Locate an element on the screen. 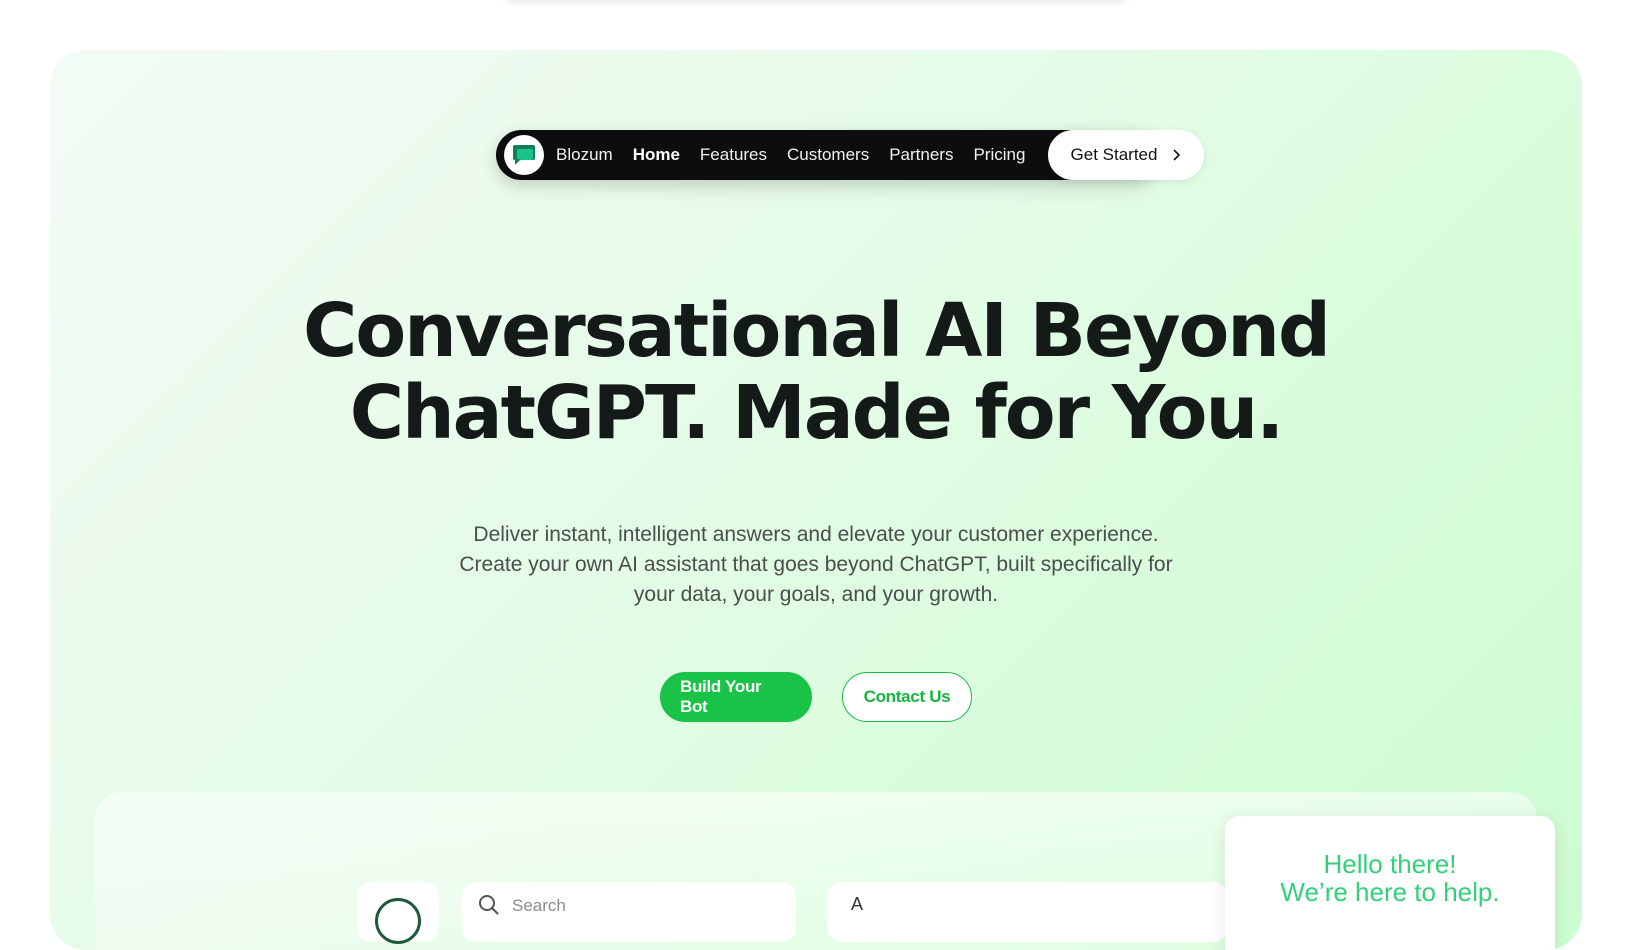 Image resolution: width=1632 pixels, height=950 pixels. nav-brand-name: Blozum is located at coordinates (584, 155).